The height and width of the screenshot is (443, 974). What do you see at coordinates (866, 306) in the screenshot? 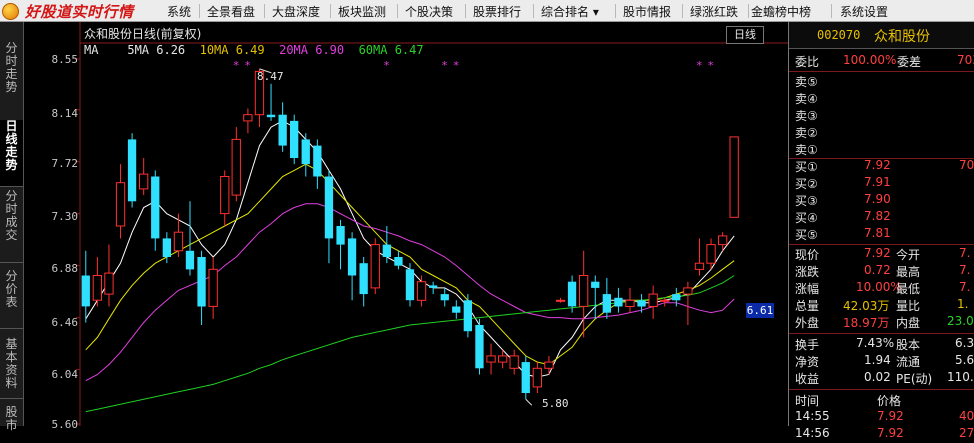
I see `stat-value: 42.03万` at bounding box center [866, 306].